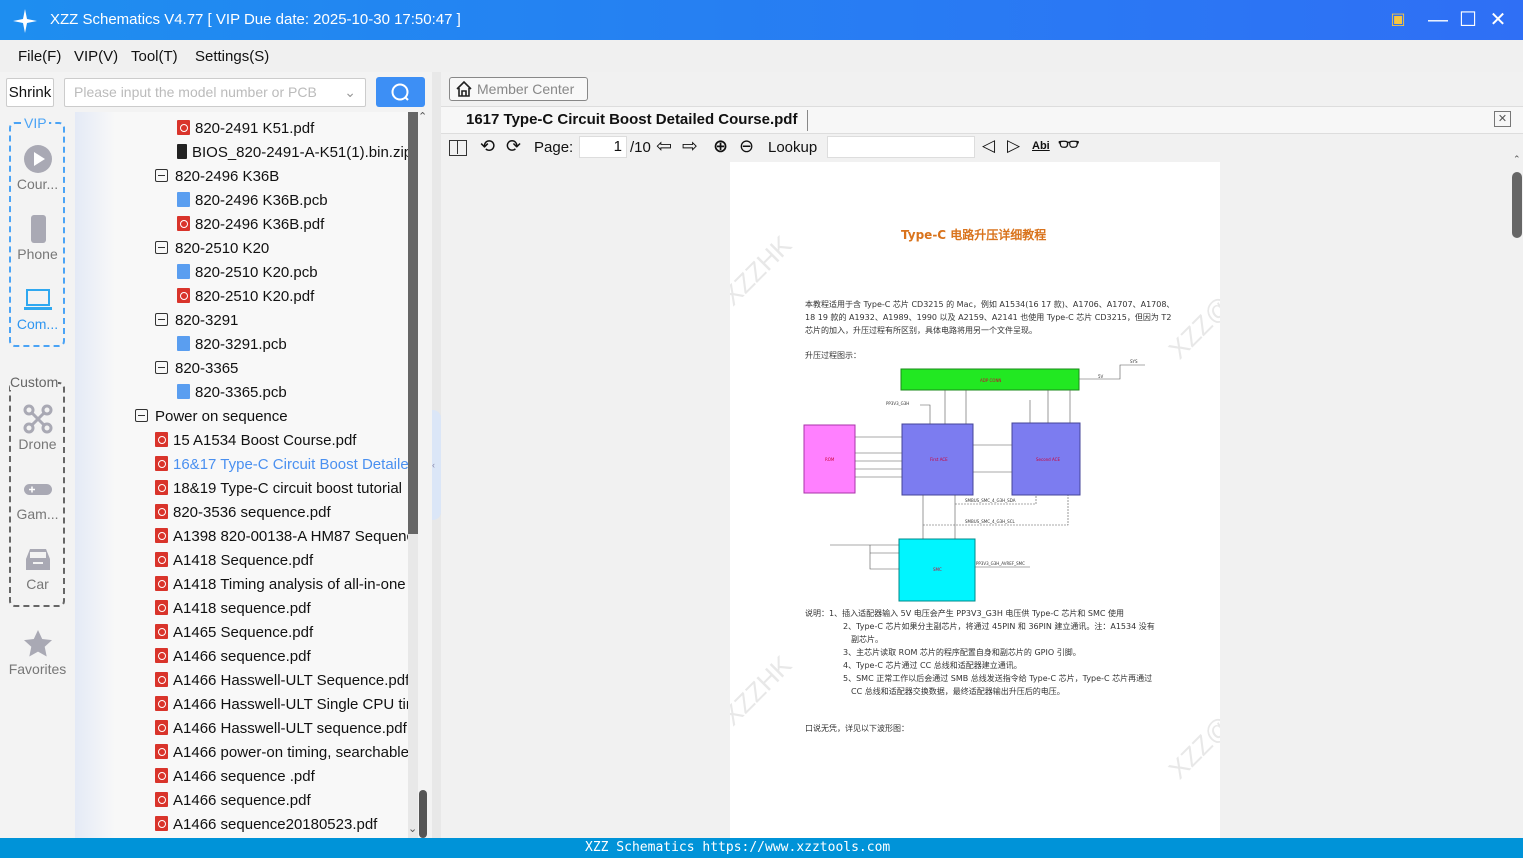  I want to click on lookup-label: Lookup, so click(793, 147).